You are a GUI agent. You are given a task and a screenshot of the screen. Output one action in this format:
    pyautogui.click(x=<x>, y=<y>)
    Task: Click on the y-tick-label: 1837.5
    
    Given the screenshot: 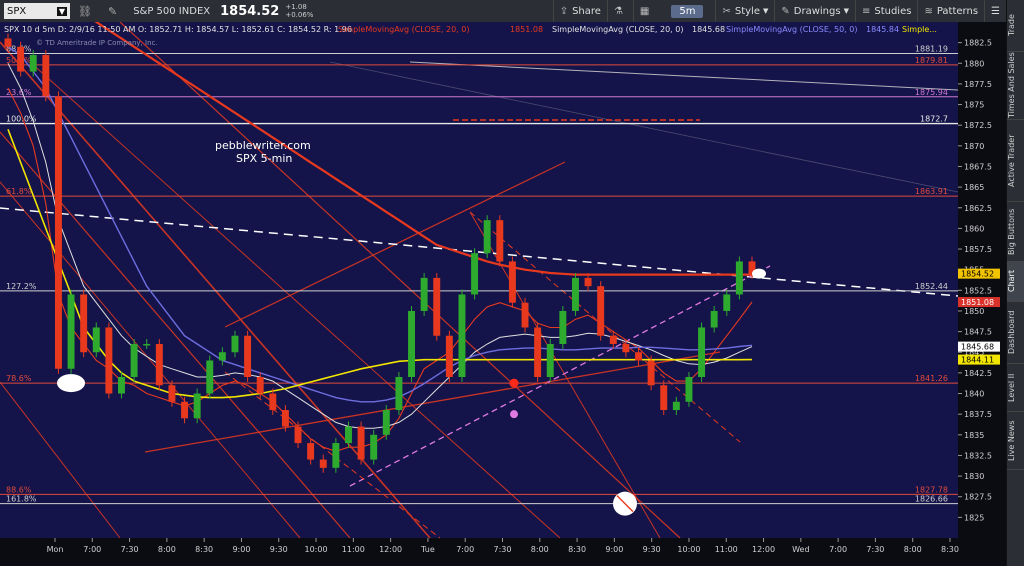 What is the action you would take?
    pyautogui.click(x=978, y=414)
    